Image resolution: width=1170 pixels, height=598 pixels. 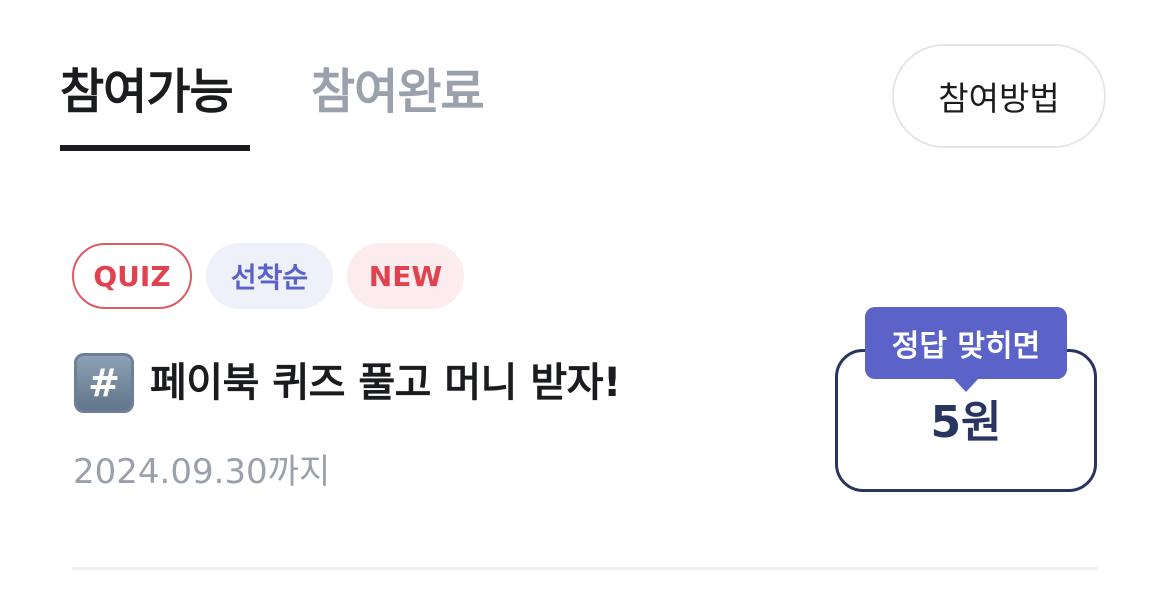 I want to click on event-title: 페이북 퀴즈 풀고 머니 받자!, so click(x=385, y=383).